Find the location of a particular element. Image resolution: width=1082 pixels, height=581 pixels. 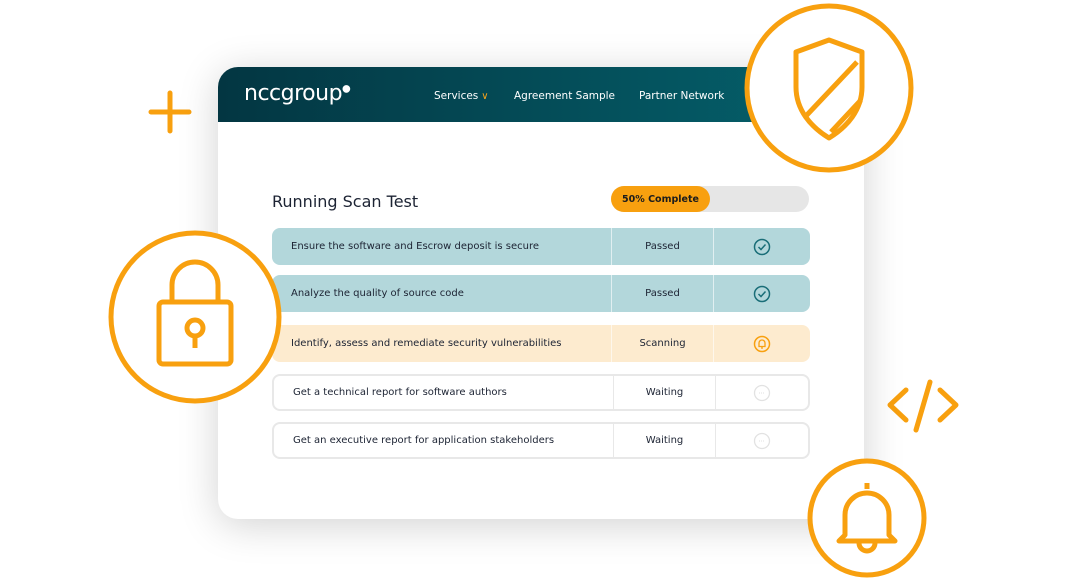

task-label: Analyze the quality of source code is located at coordinates (377, 293).